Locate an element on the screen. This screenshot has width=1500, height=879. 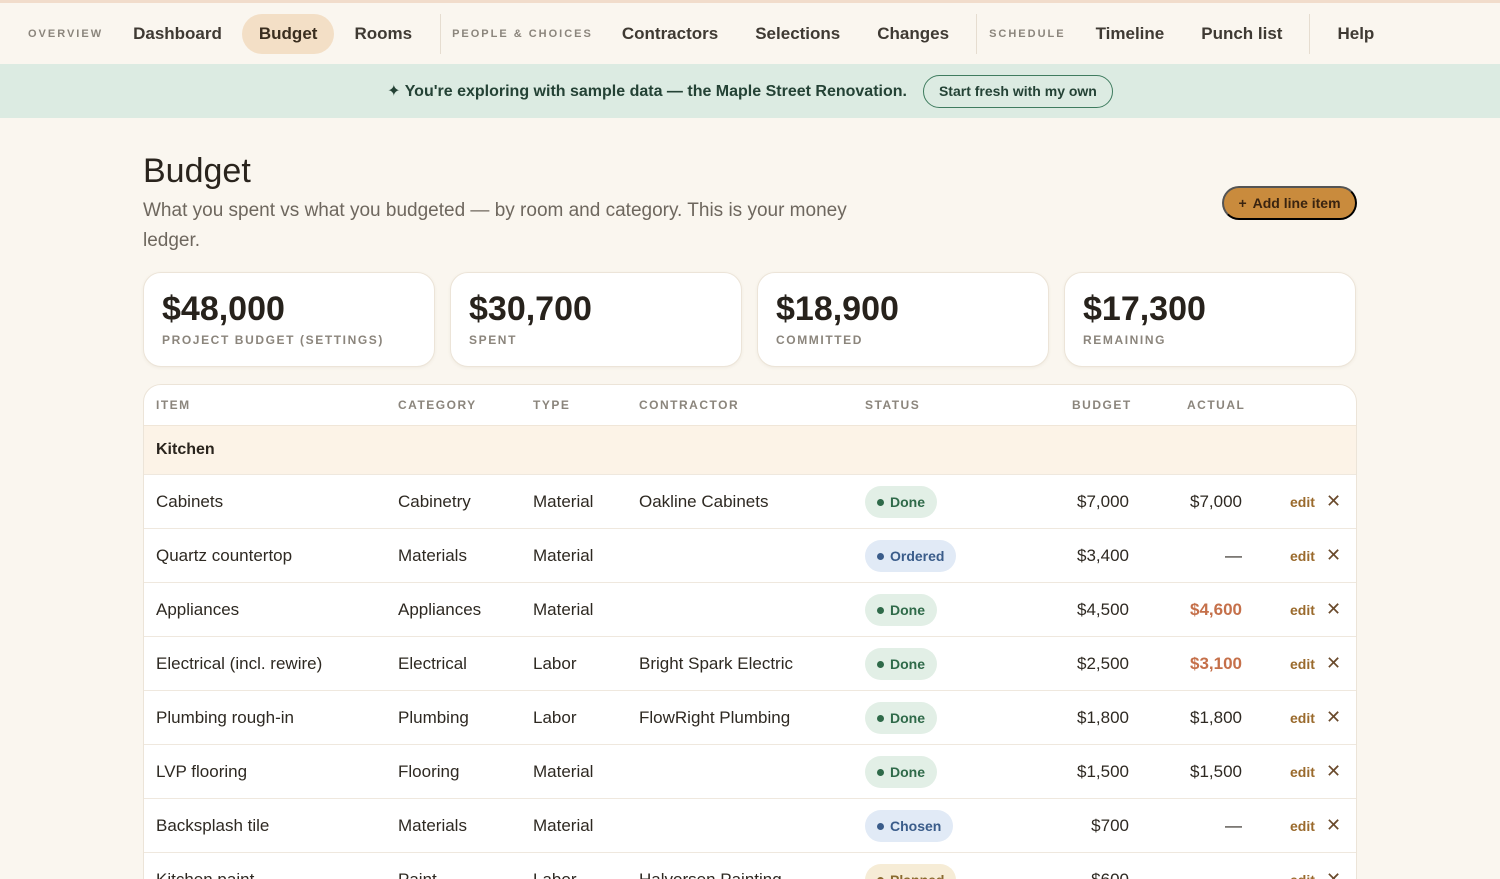
cell-item: Cabinets is located at coordinates (190, 501).